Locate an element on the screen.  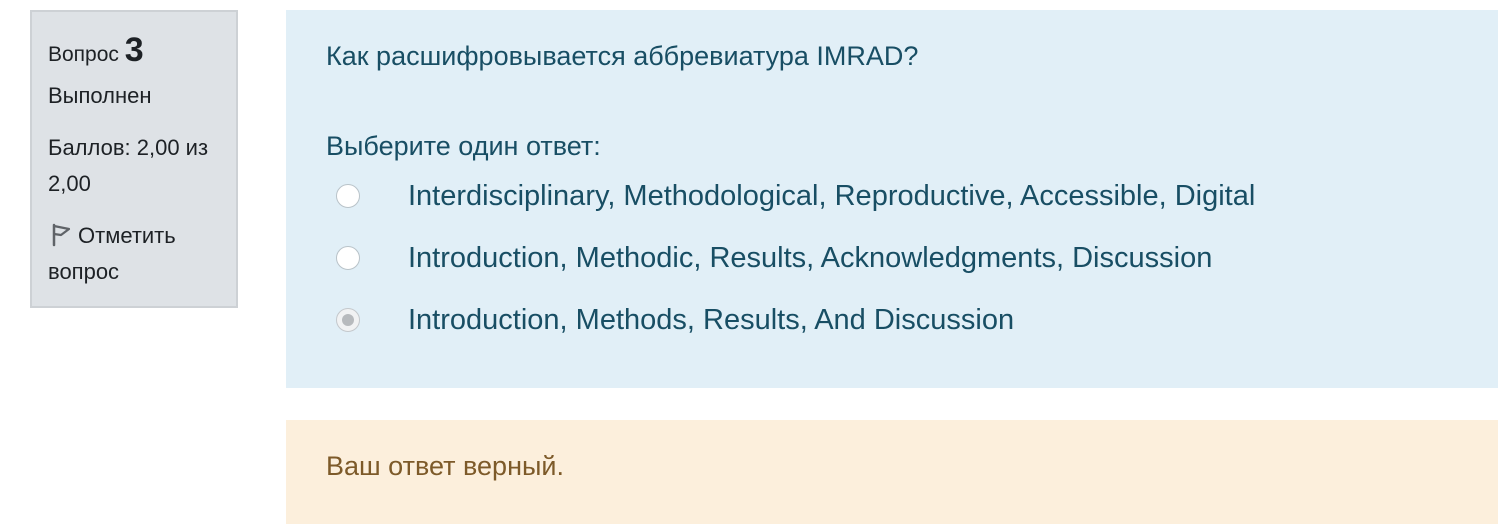
answer-prompt: Выберите один ответ: is located at coordinates (463, 146).